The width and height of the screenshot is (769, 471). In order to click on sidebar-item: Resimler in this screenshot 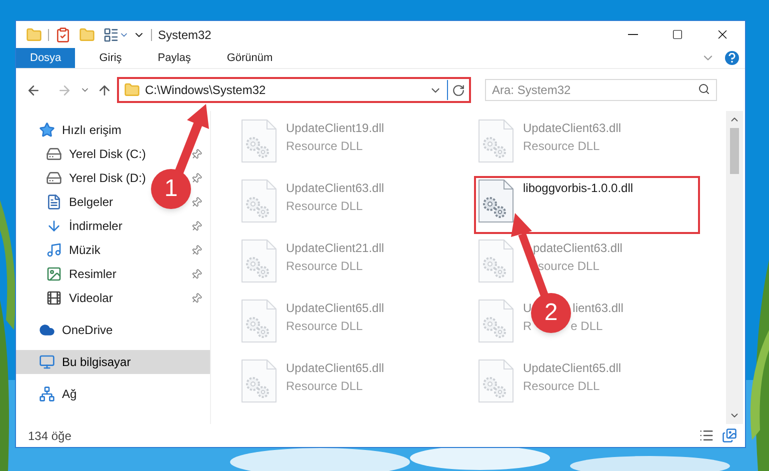, I will do `click(92, 274)`.